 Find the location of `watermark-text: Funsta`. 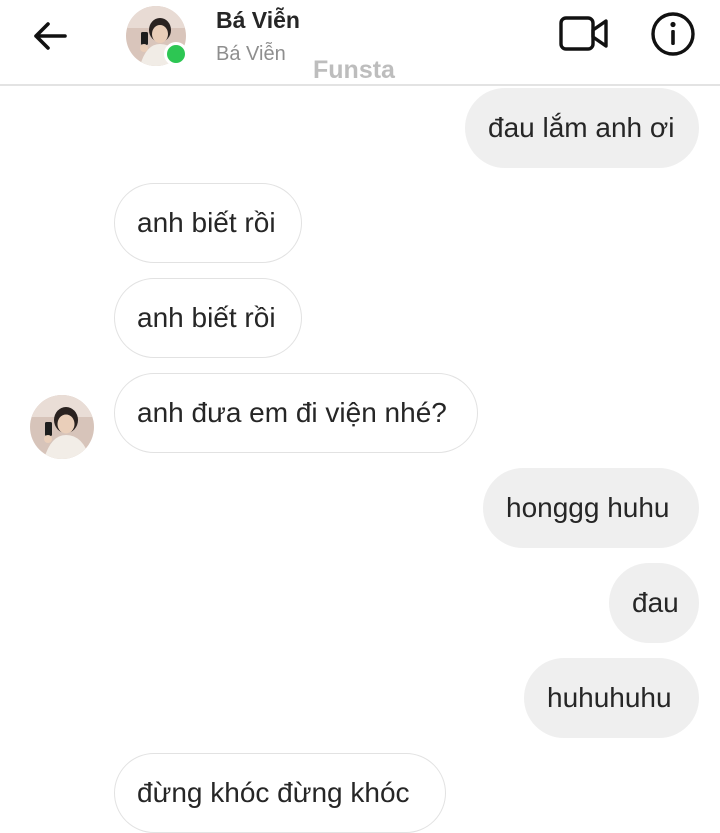

watermark-text: Funsta is located at coordinates (354, 70).